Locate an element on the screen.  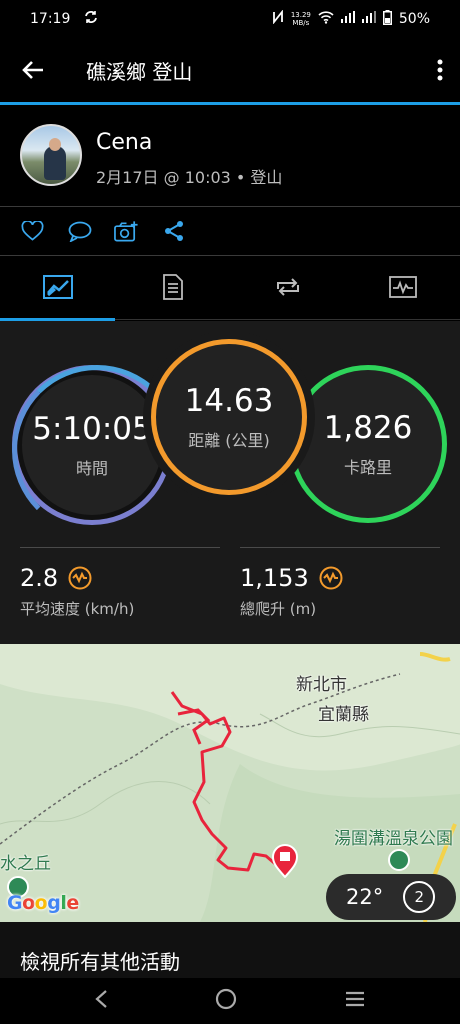
avg-speed-metric: 2.8 平均速度 (km/h) is located at coordinates (120, 583).